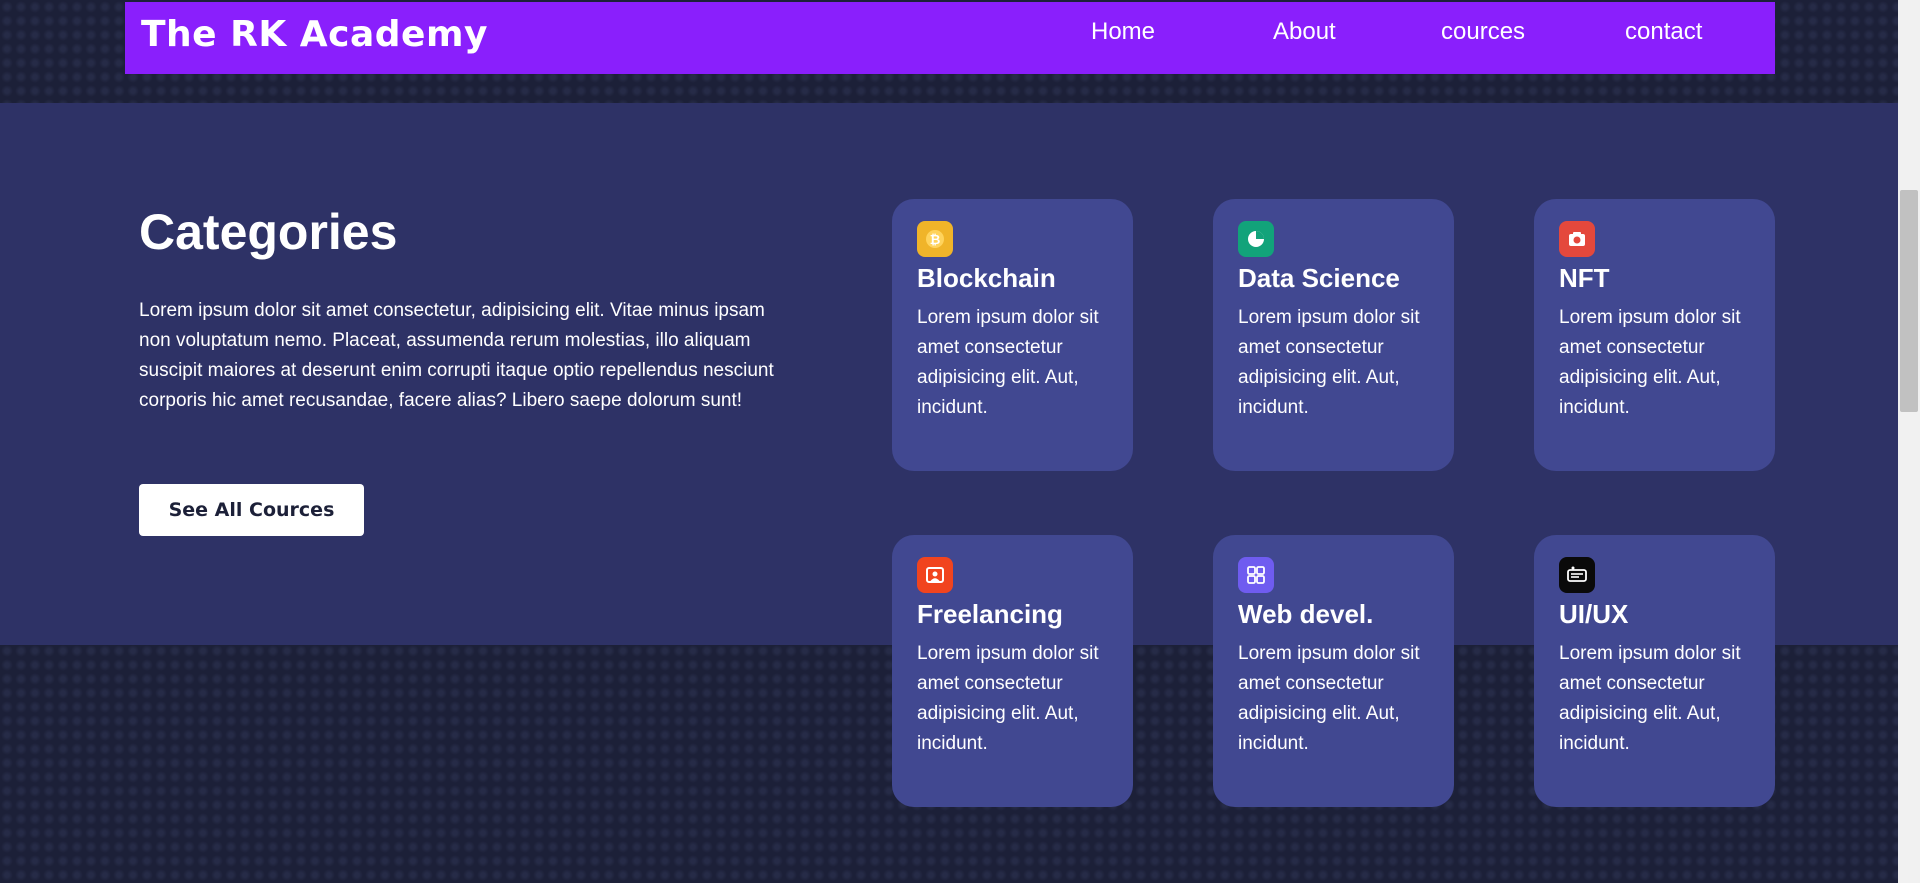 Image resolution: width=1920 pixels, height=883 pixels. I want to click on nav-link-cources: cources, so click(1483, 32).